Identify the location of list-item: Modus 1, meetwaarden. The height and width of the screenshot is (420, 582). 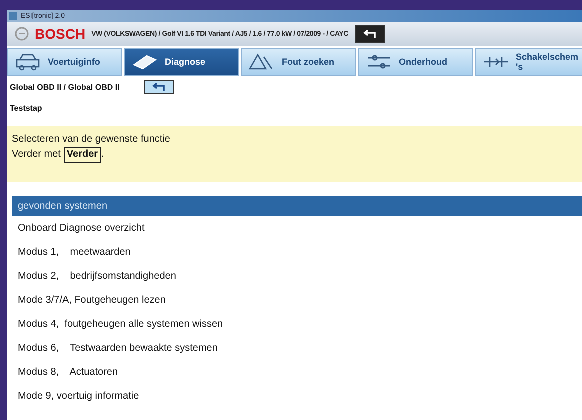
(300, 252).